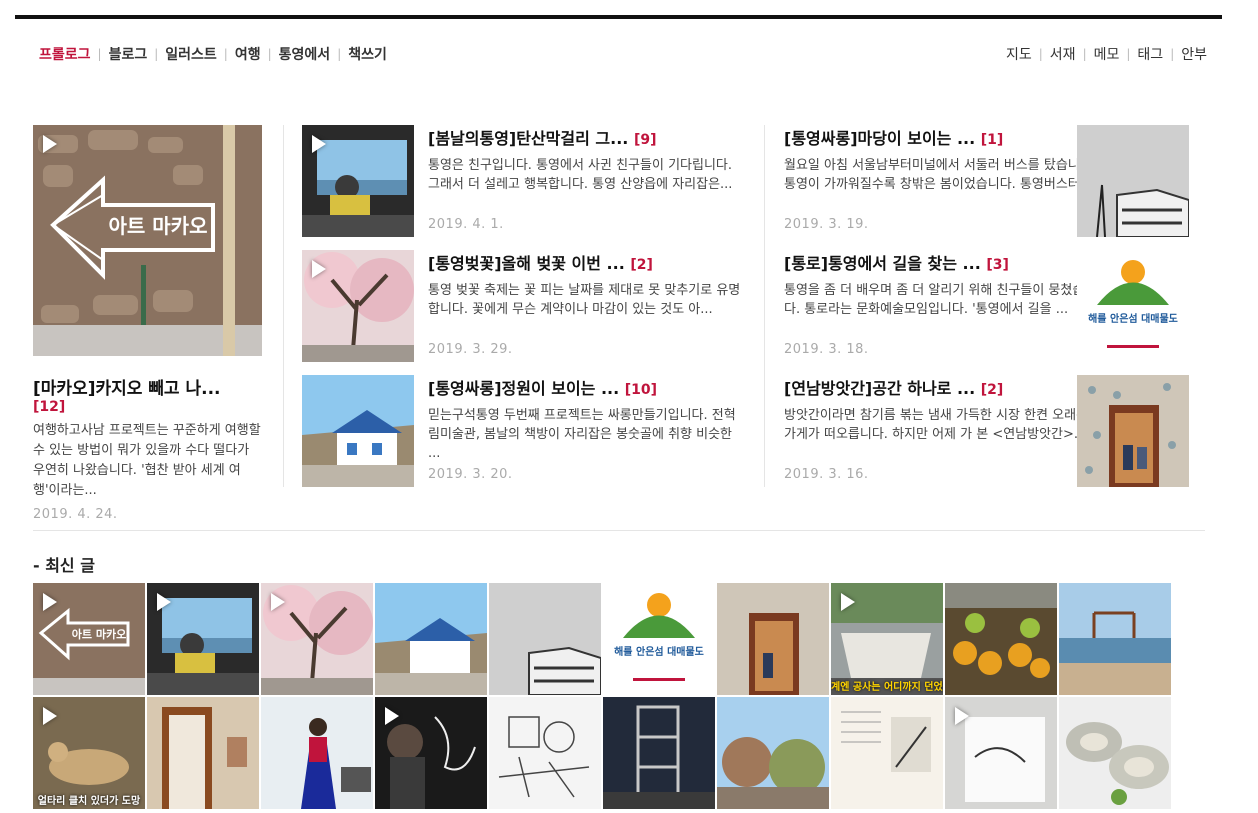  What do you see at coordinates (470, 474) in the screenshot?
I see `post-date: 2019. 3. 20.` at bounding box center [470, 474].